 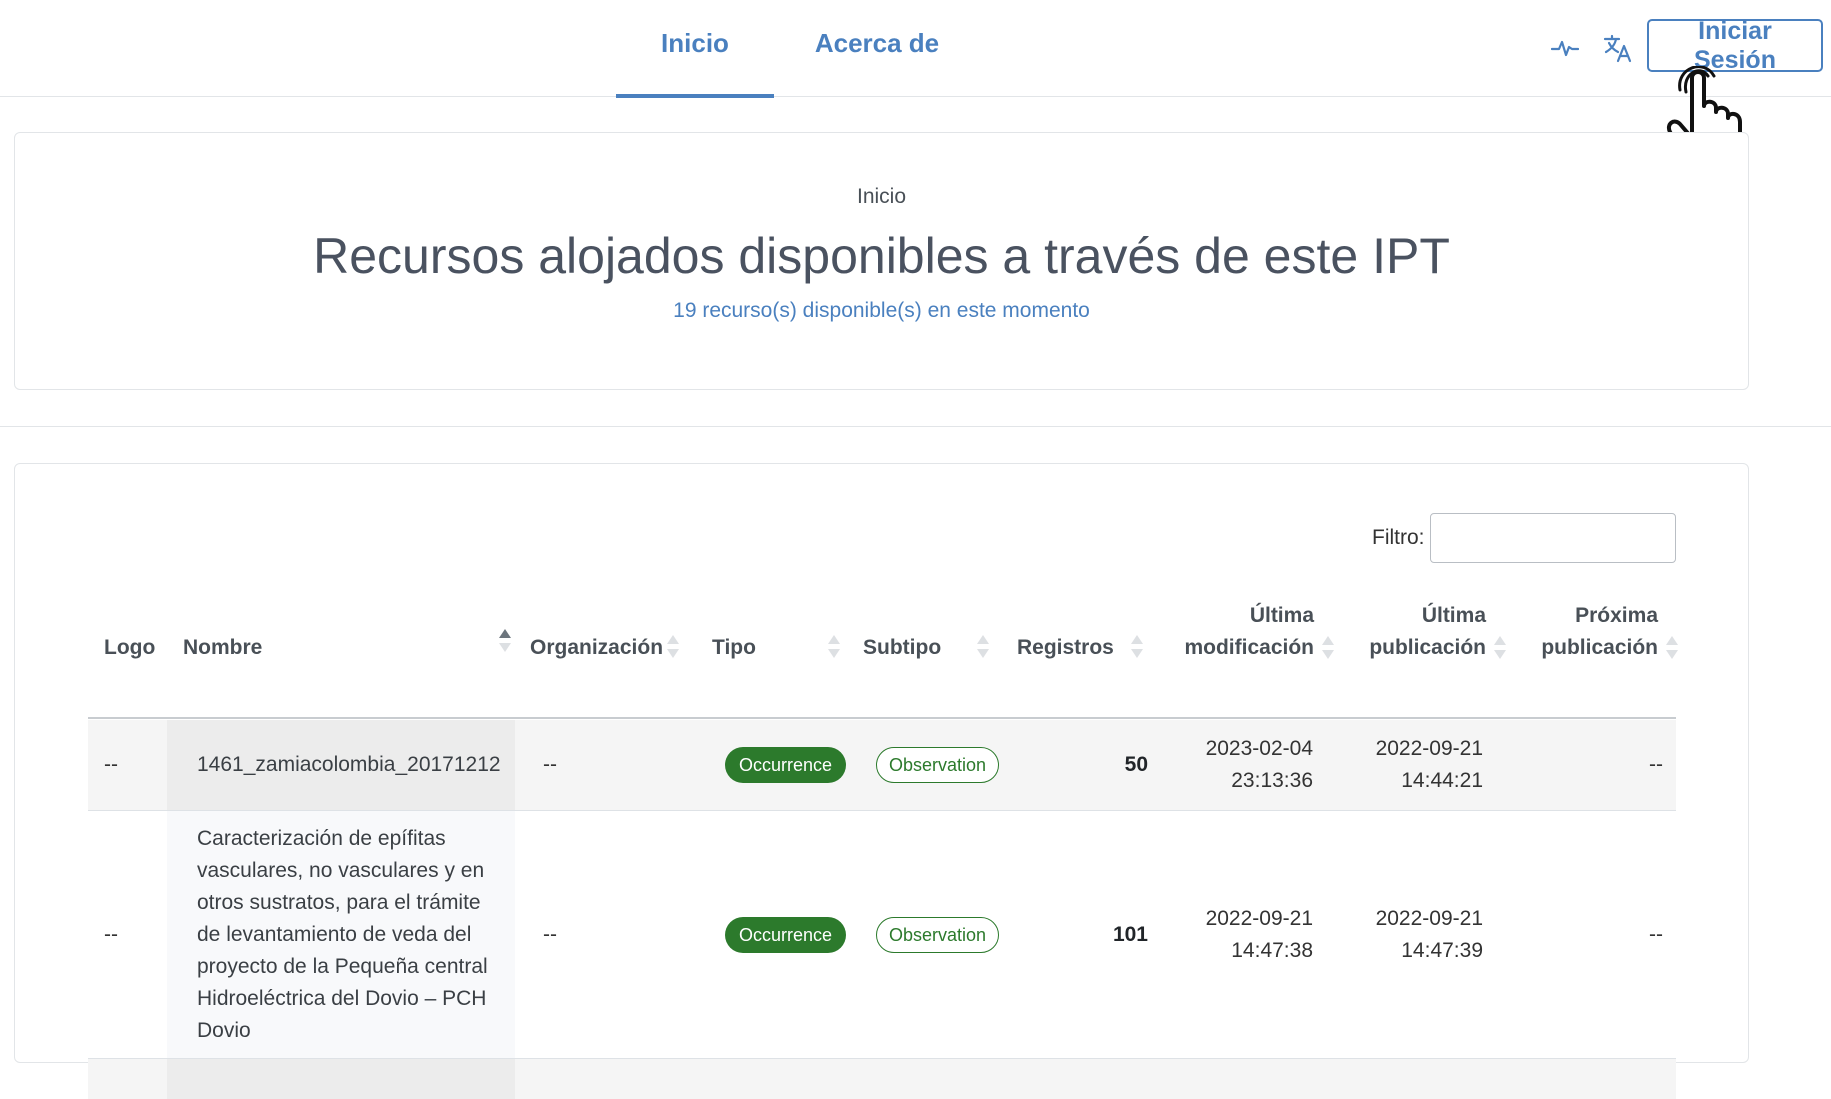 What do you see at coordinates (342, 998) in the screenshot?
I see `dataset-name-line: Hidroeléctrica del Dovio – PCH` at bounding box center [342, 998].